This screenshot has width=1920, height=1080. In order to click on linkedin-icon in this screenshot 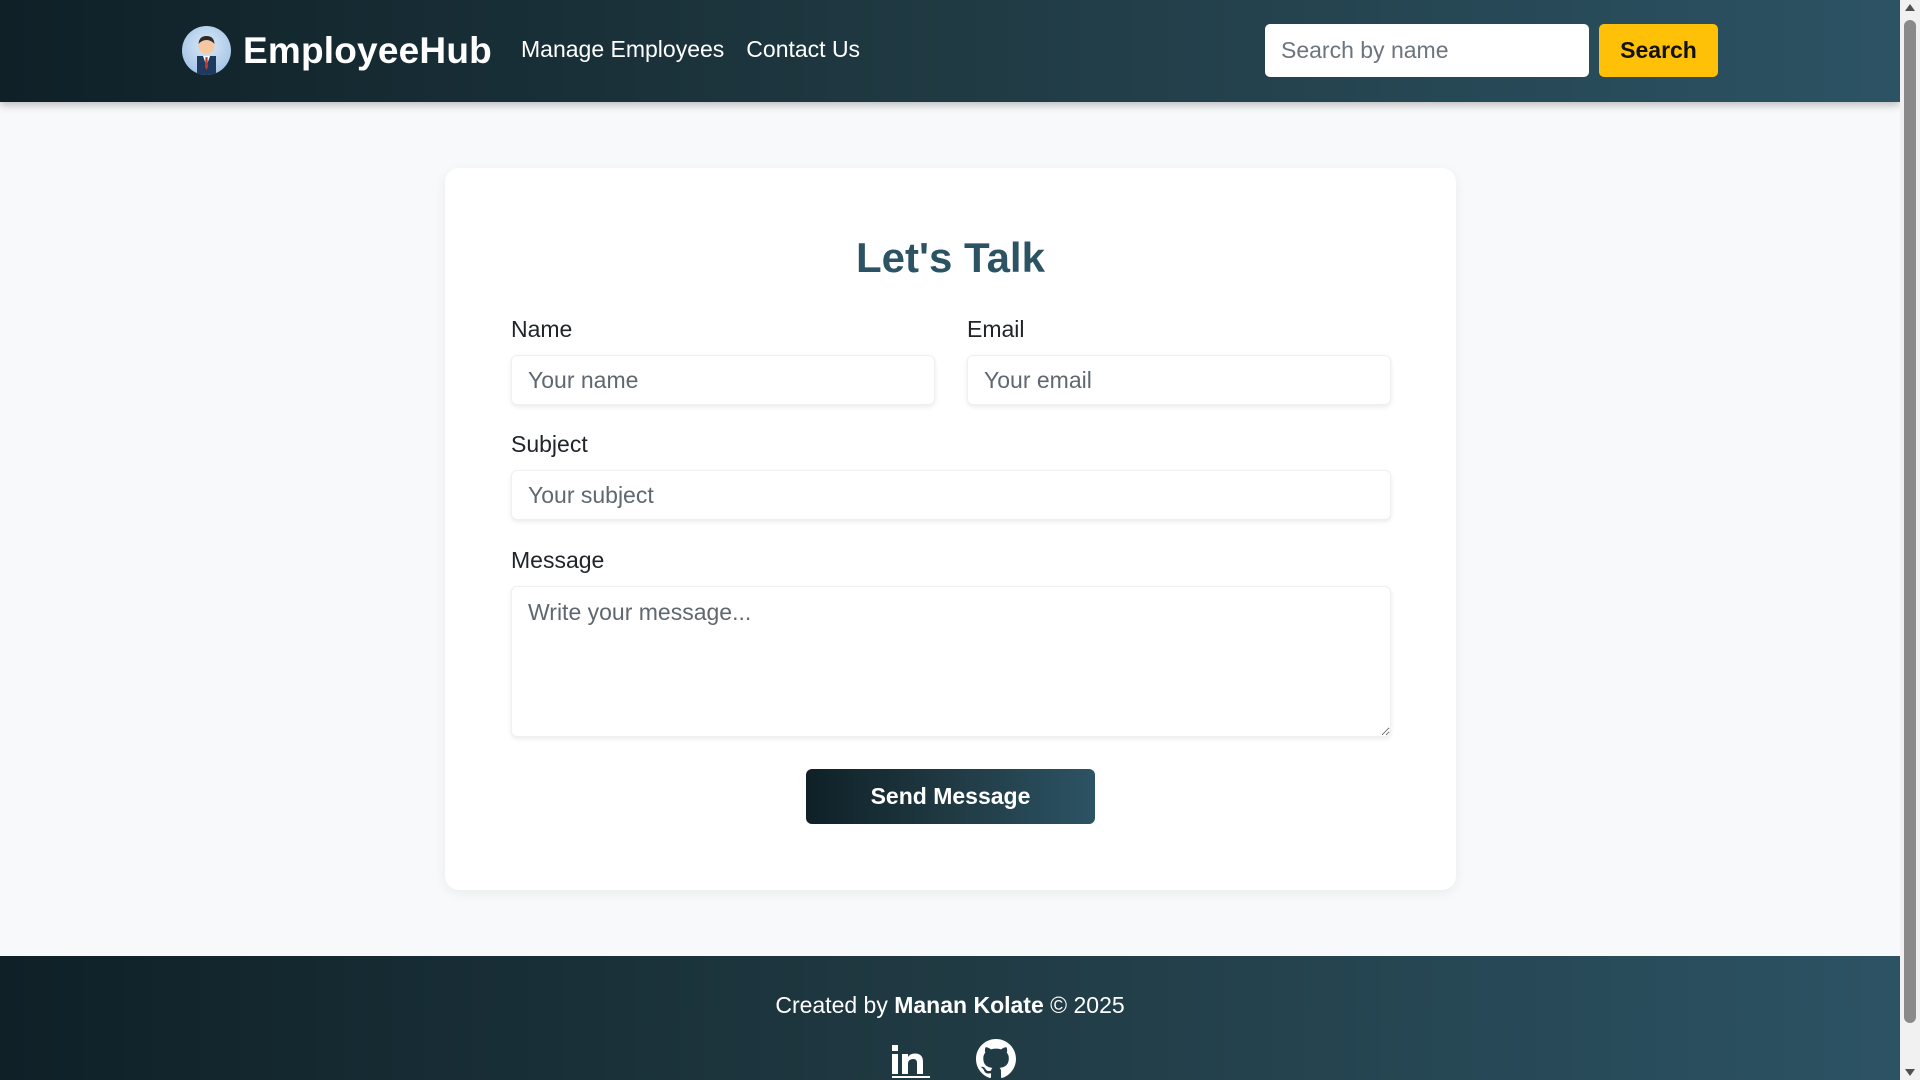, I will do `click(910, 1059)`.